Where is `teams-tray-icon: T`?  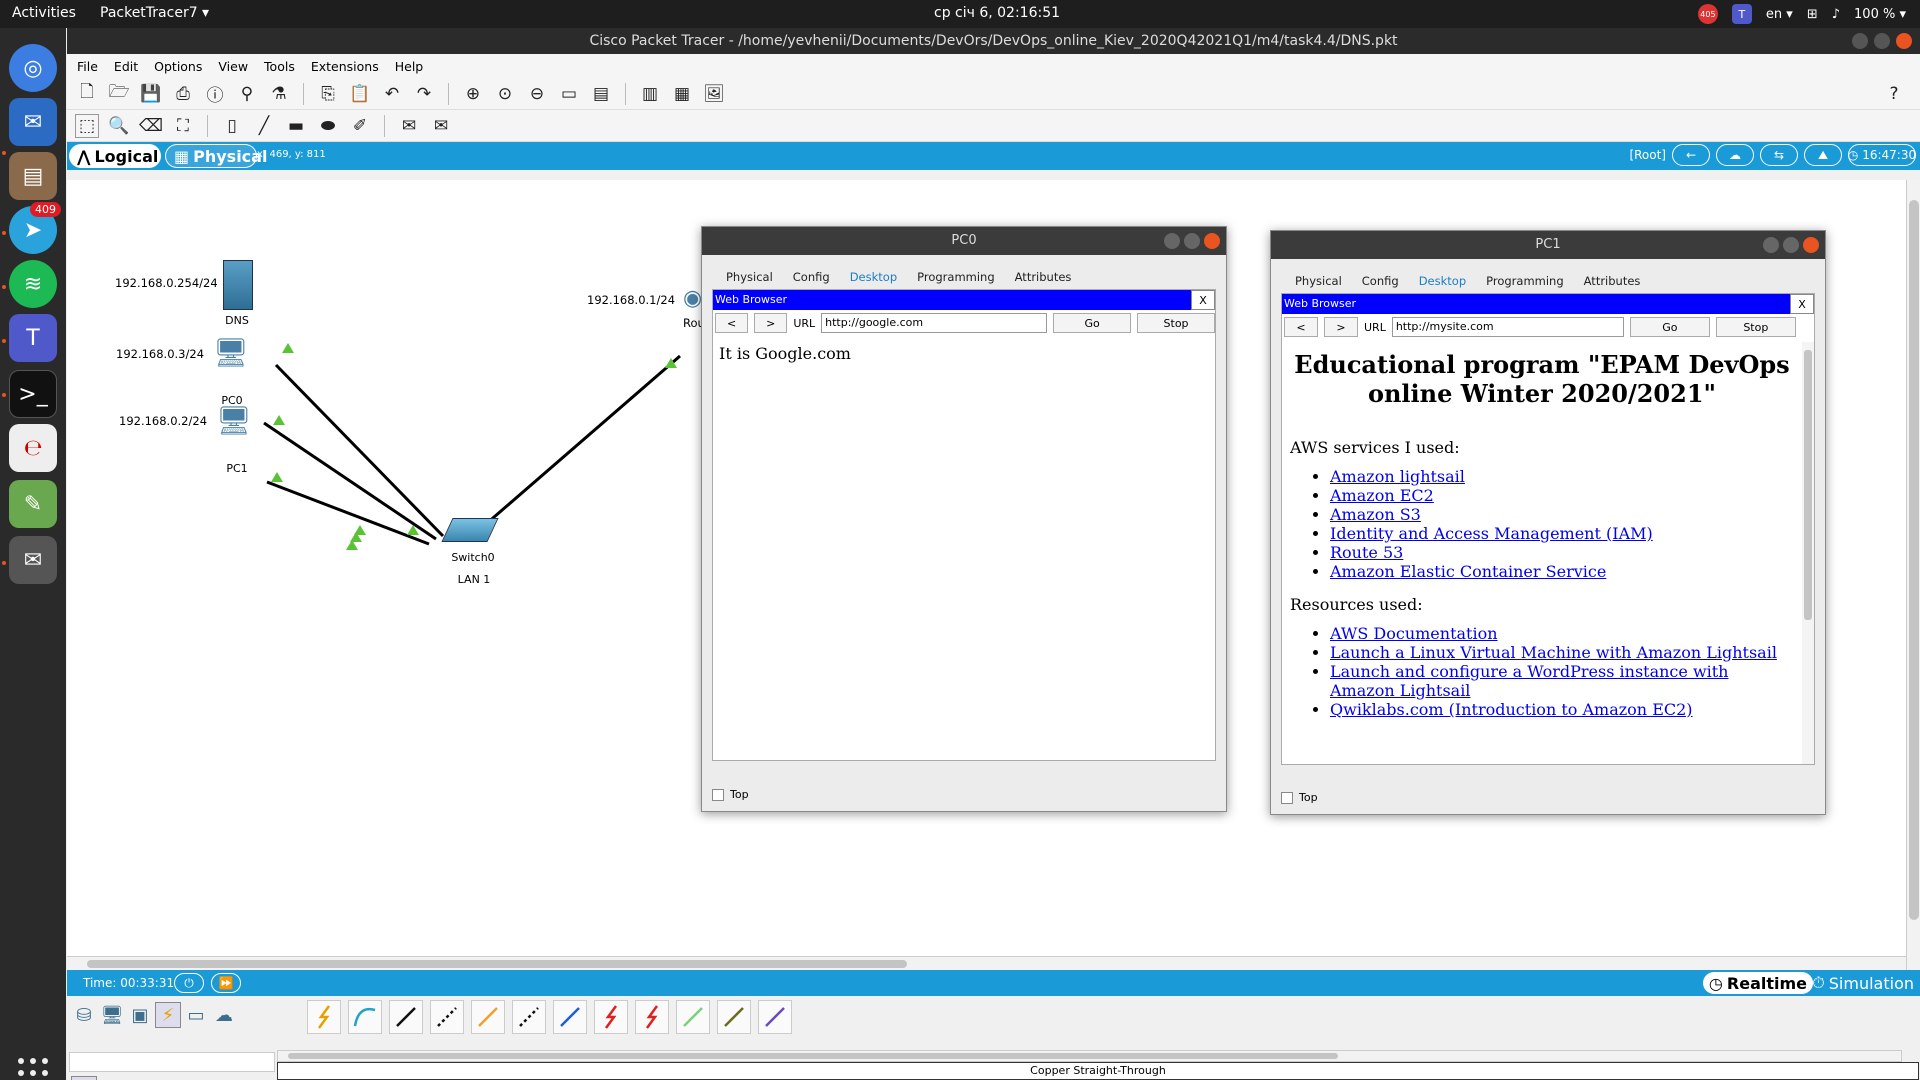
teams-tray-icon: T is located at coordinates (1741, 14).